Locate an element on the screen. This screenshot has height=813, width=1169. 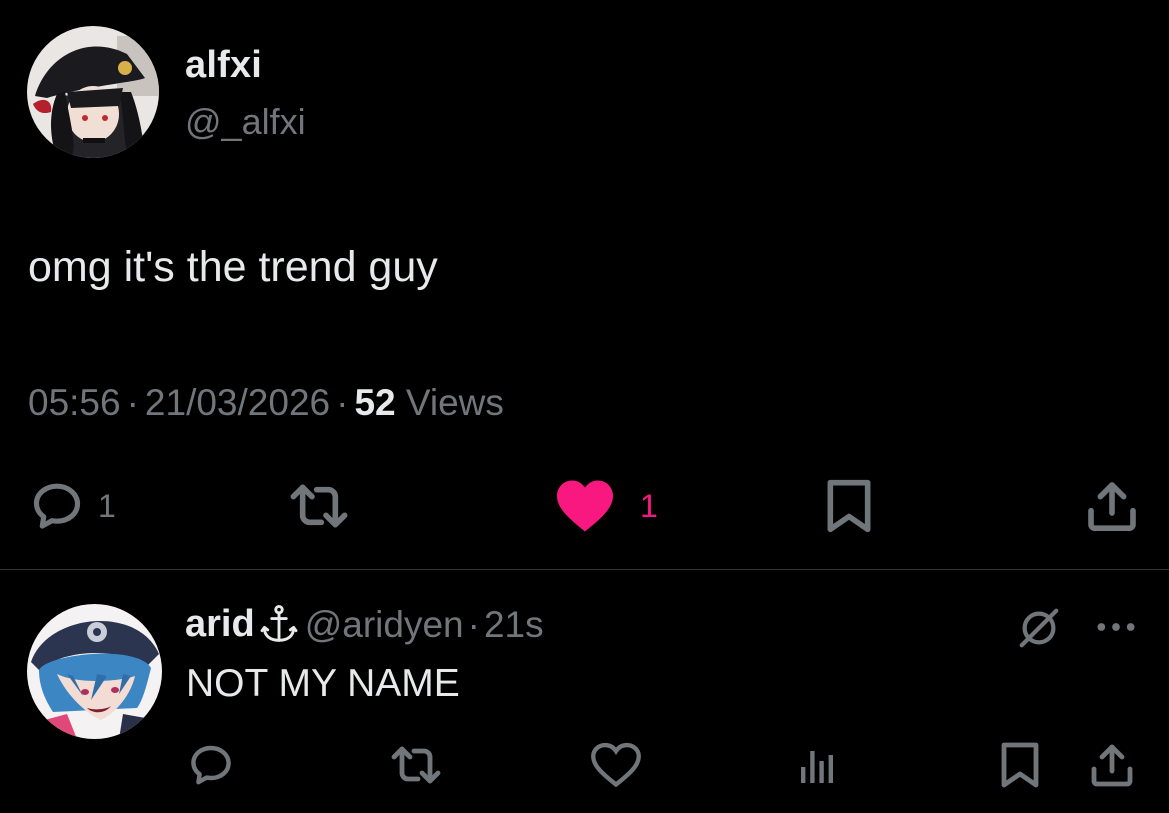
reply-retweet-button is located at coordinates (416, 767).